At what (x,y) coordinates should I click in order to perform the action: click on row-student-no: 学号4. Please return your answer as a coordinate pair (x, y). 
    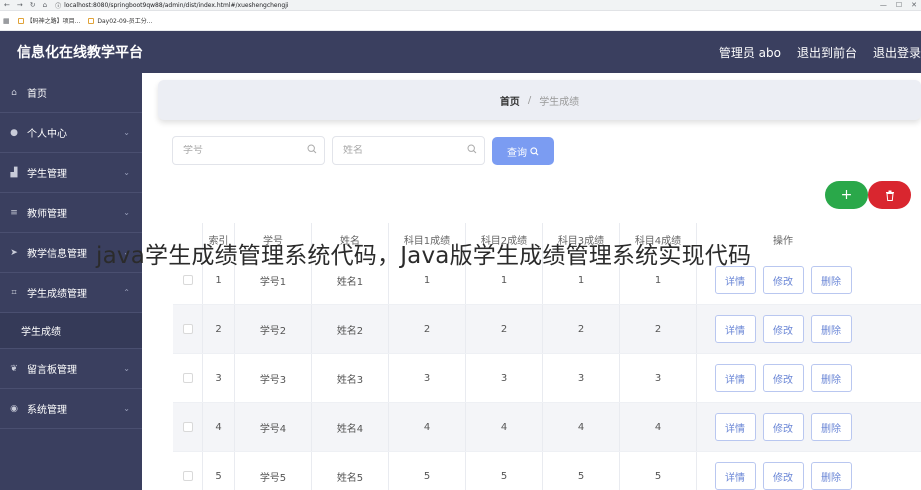
    Looking at the image, I should click on (273, 427).